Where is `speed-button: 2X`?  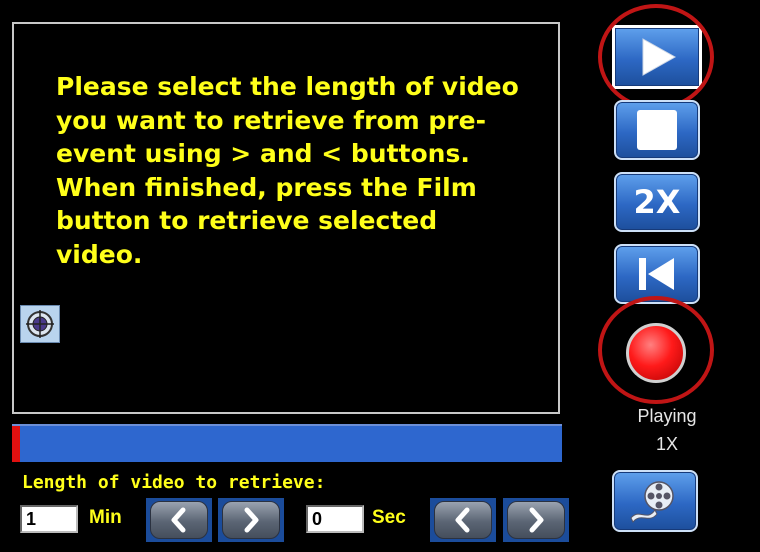 speed-button: 2X is located at coordinates (657, 202).